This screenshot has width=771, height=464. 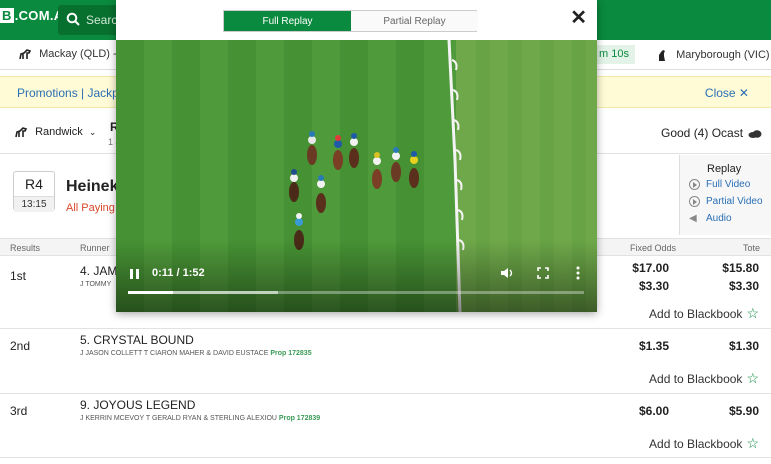 I want to click on replay-panel: Replay Full Video Partial Video ◀ Audio, so click(x=725, y=195).